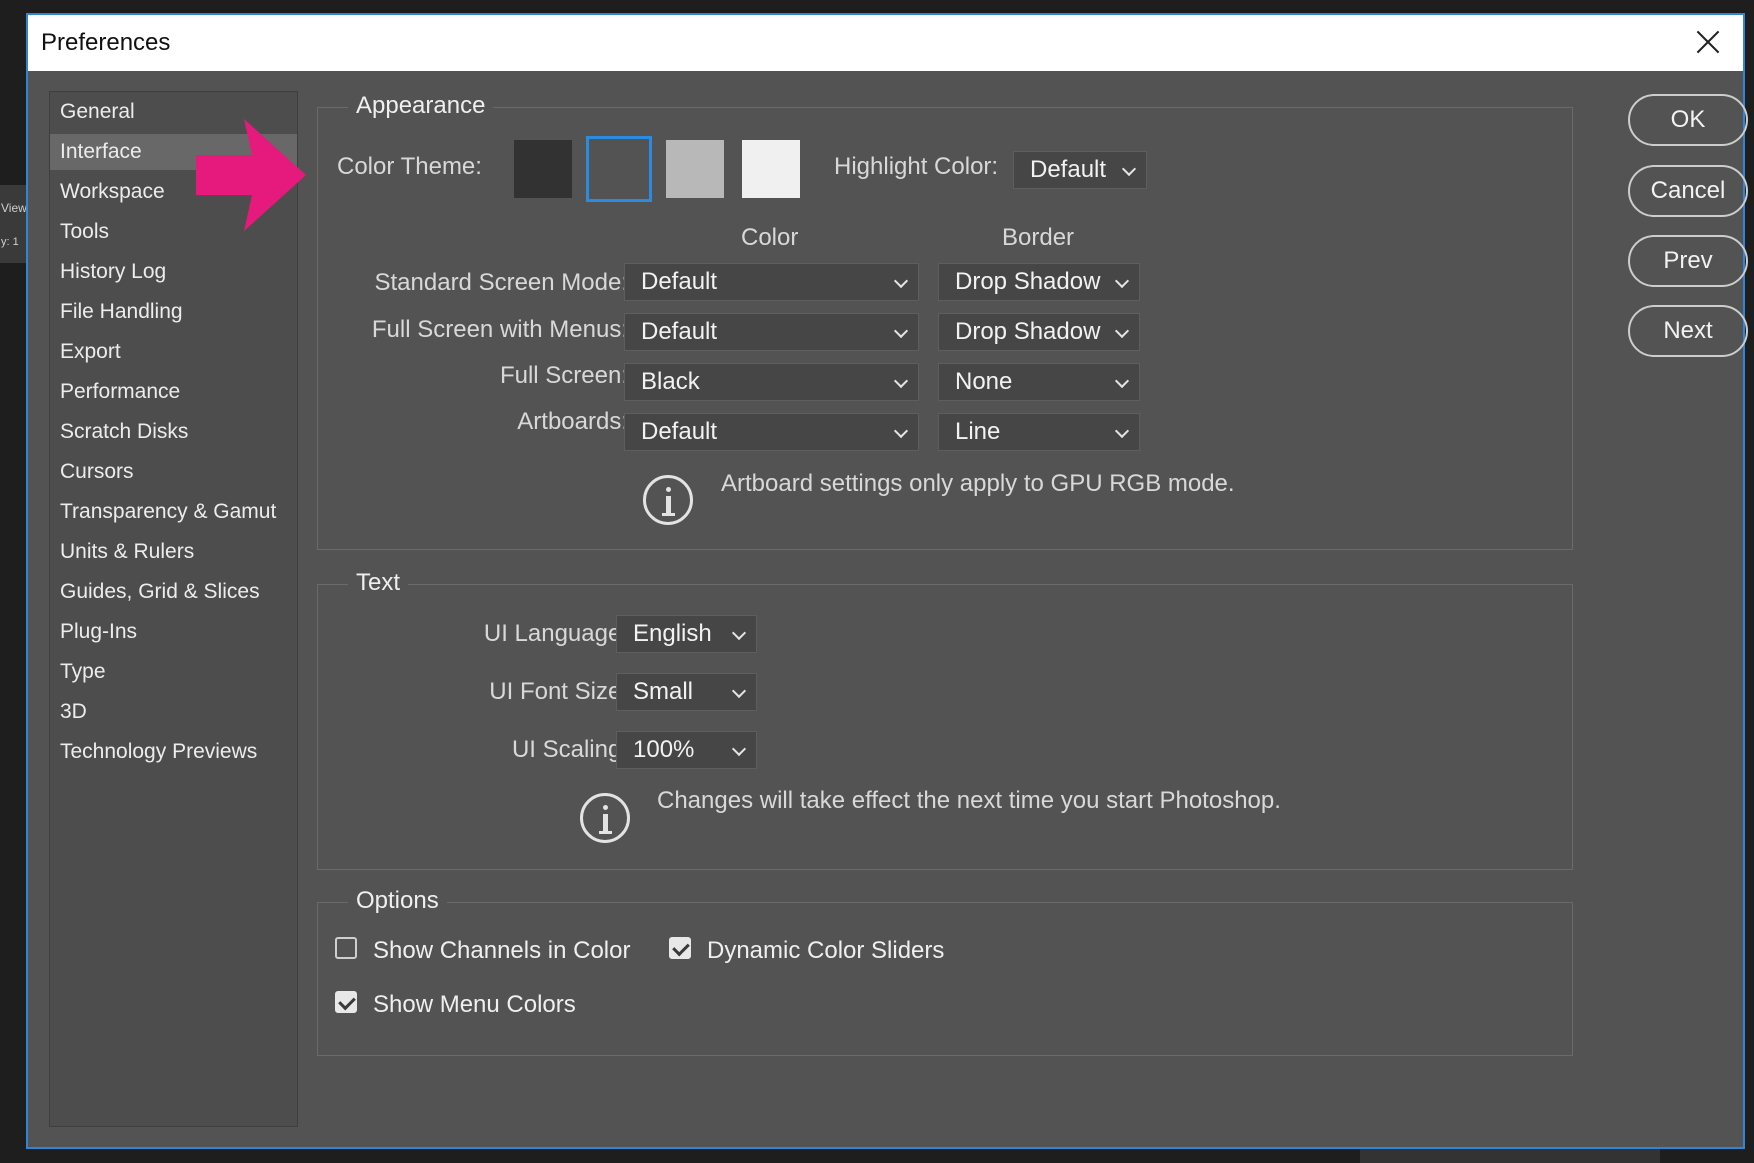  I want to click on ui-language-label: UI Language:, so click(555, 633).